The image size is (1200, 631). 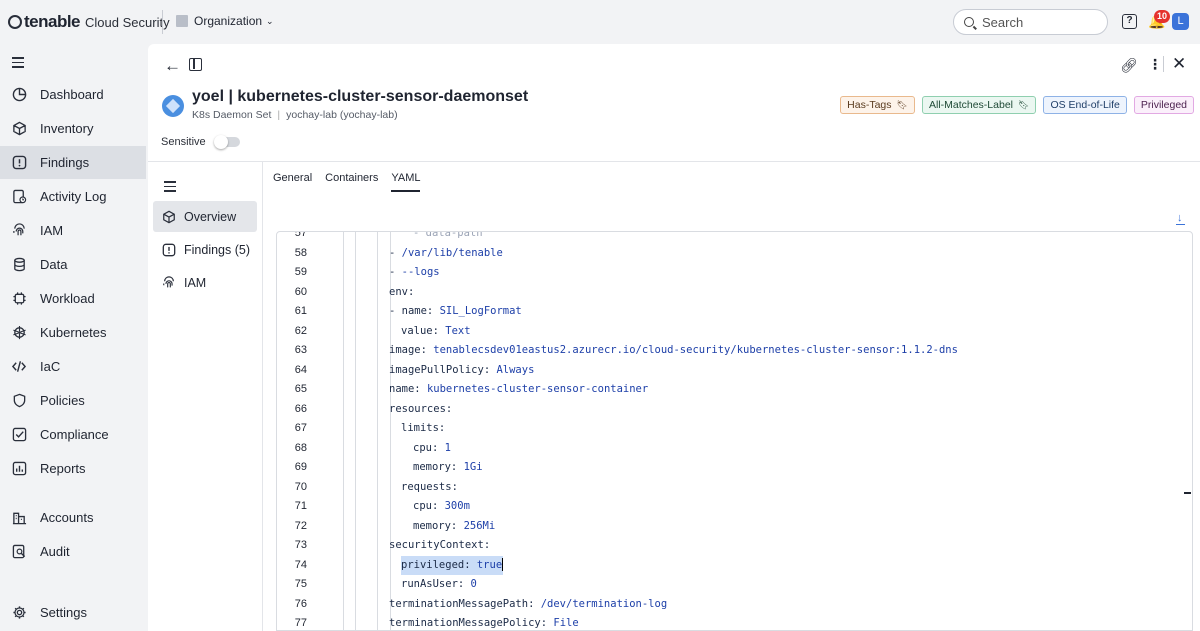 What do you see at coordinates (1179, 64) in the screenshot?
I see `close-icon: ✕` at bounding box center [1179, 64].